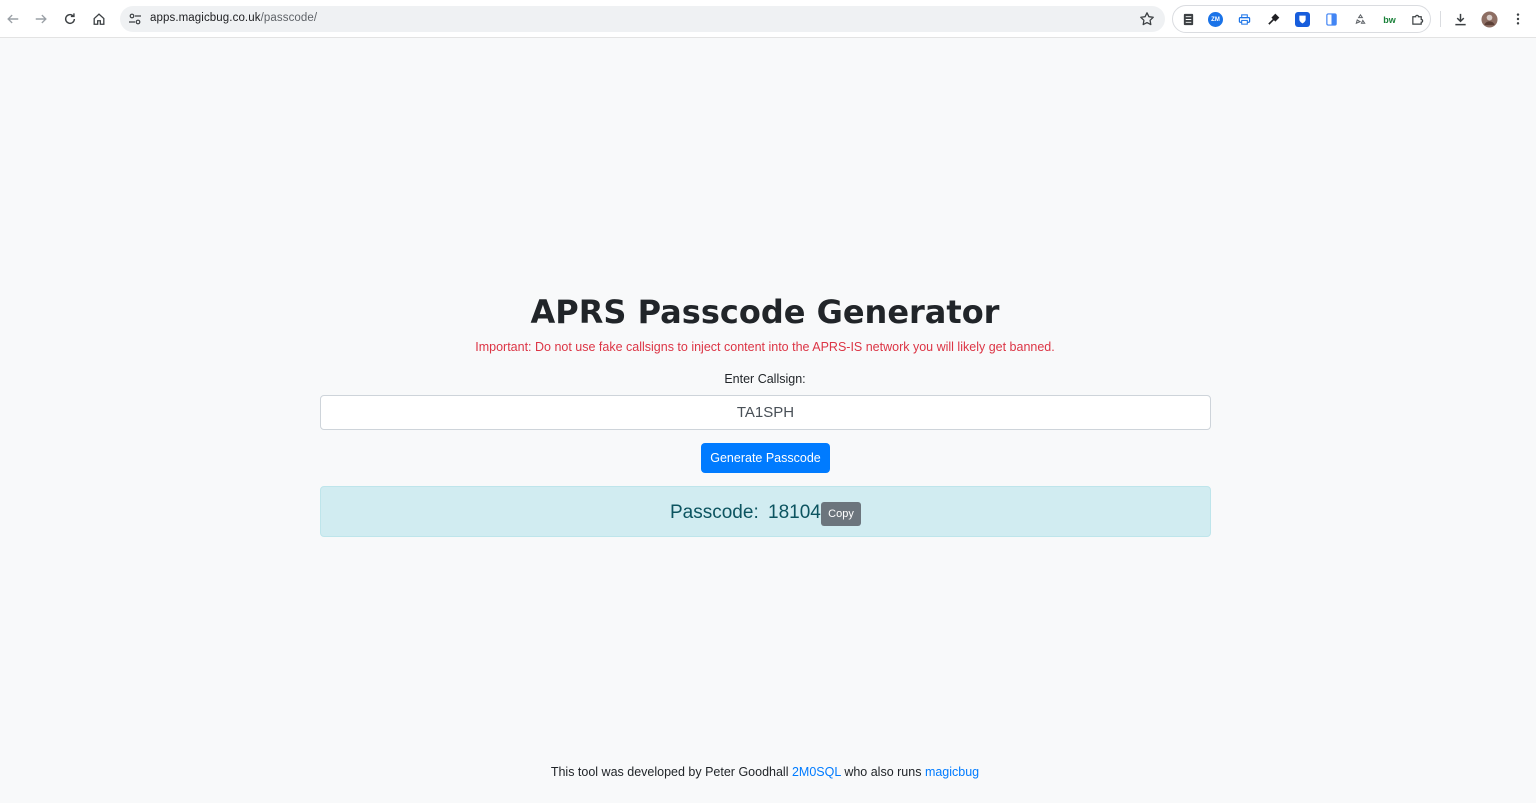 This screenshot has width=1536, height=803. I want to click on profile-avatar, so click(1489, 19).